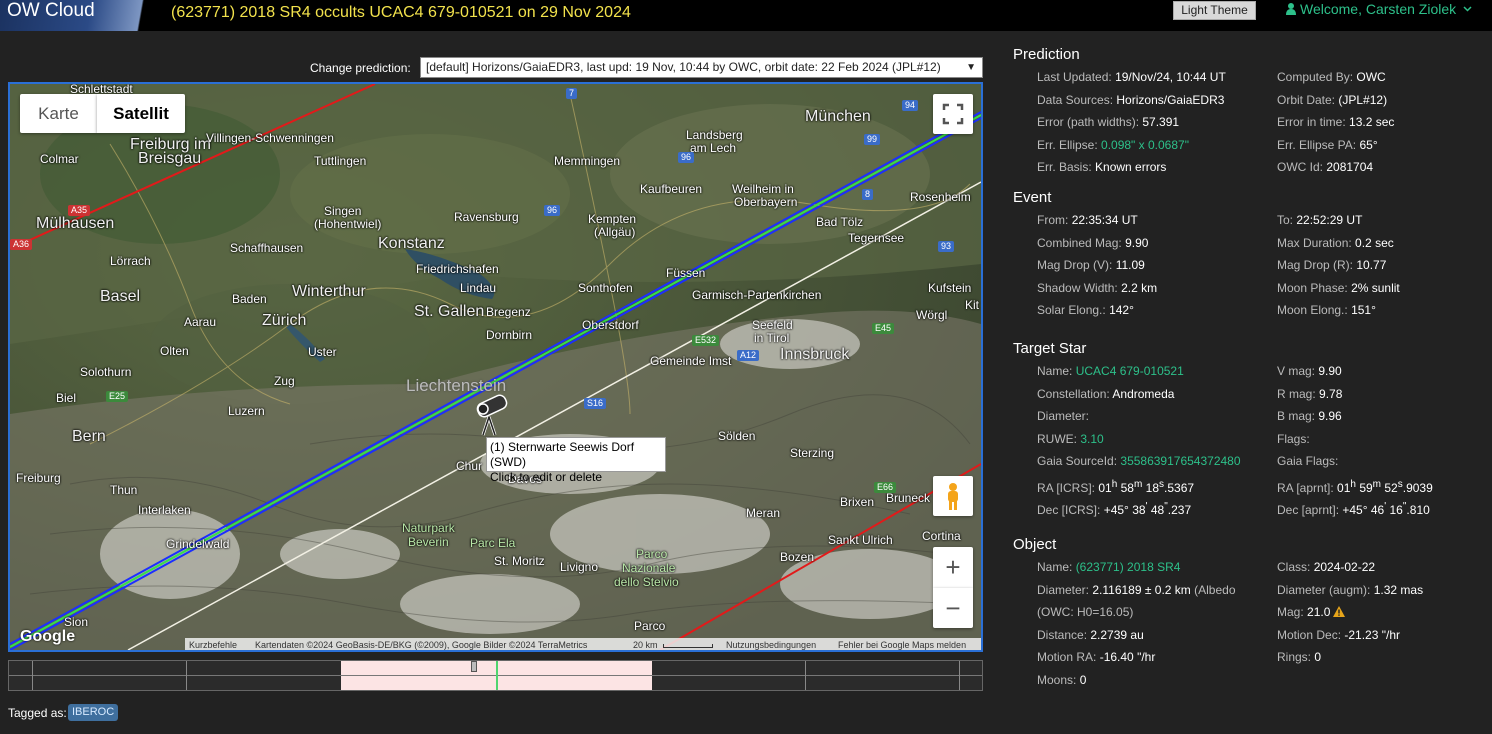  I want to click on road-shield: 7, so click(572, 93).